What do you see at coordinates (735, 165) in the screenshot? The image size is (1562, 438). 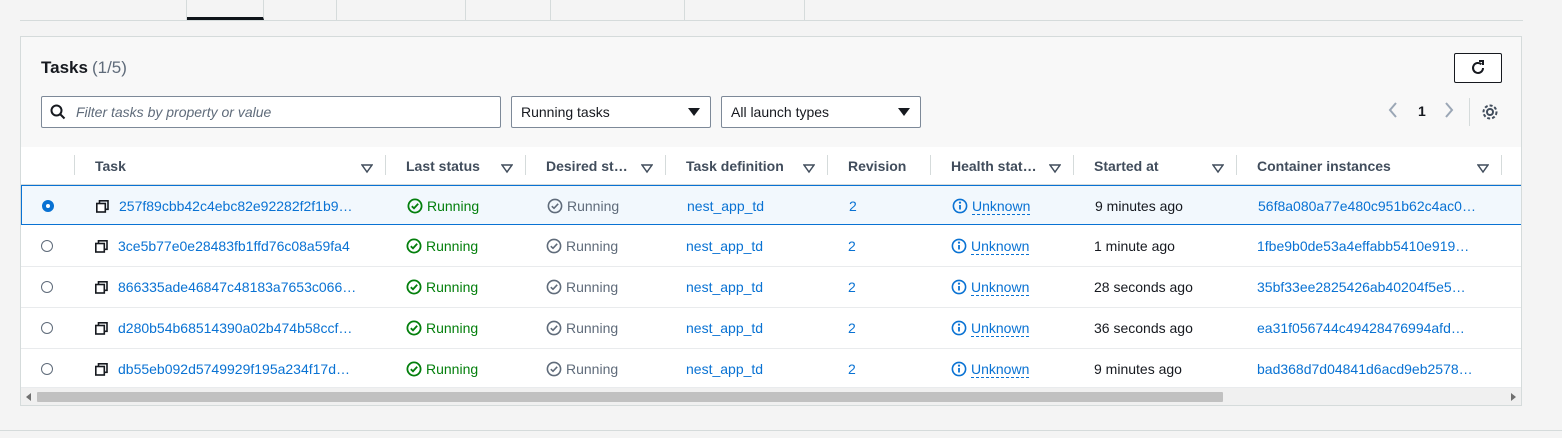 I see `column-label: Task definition` at bounding box center [735, 165].